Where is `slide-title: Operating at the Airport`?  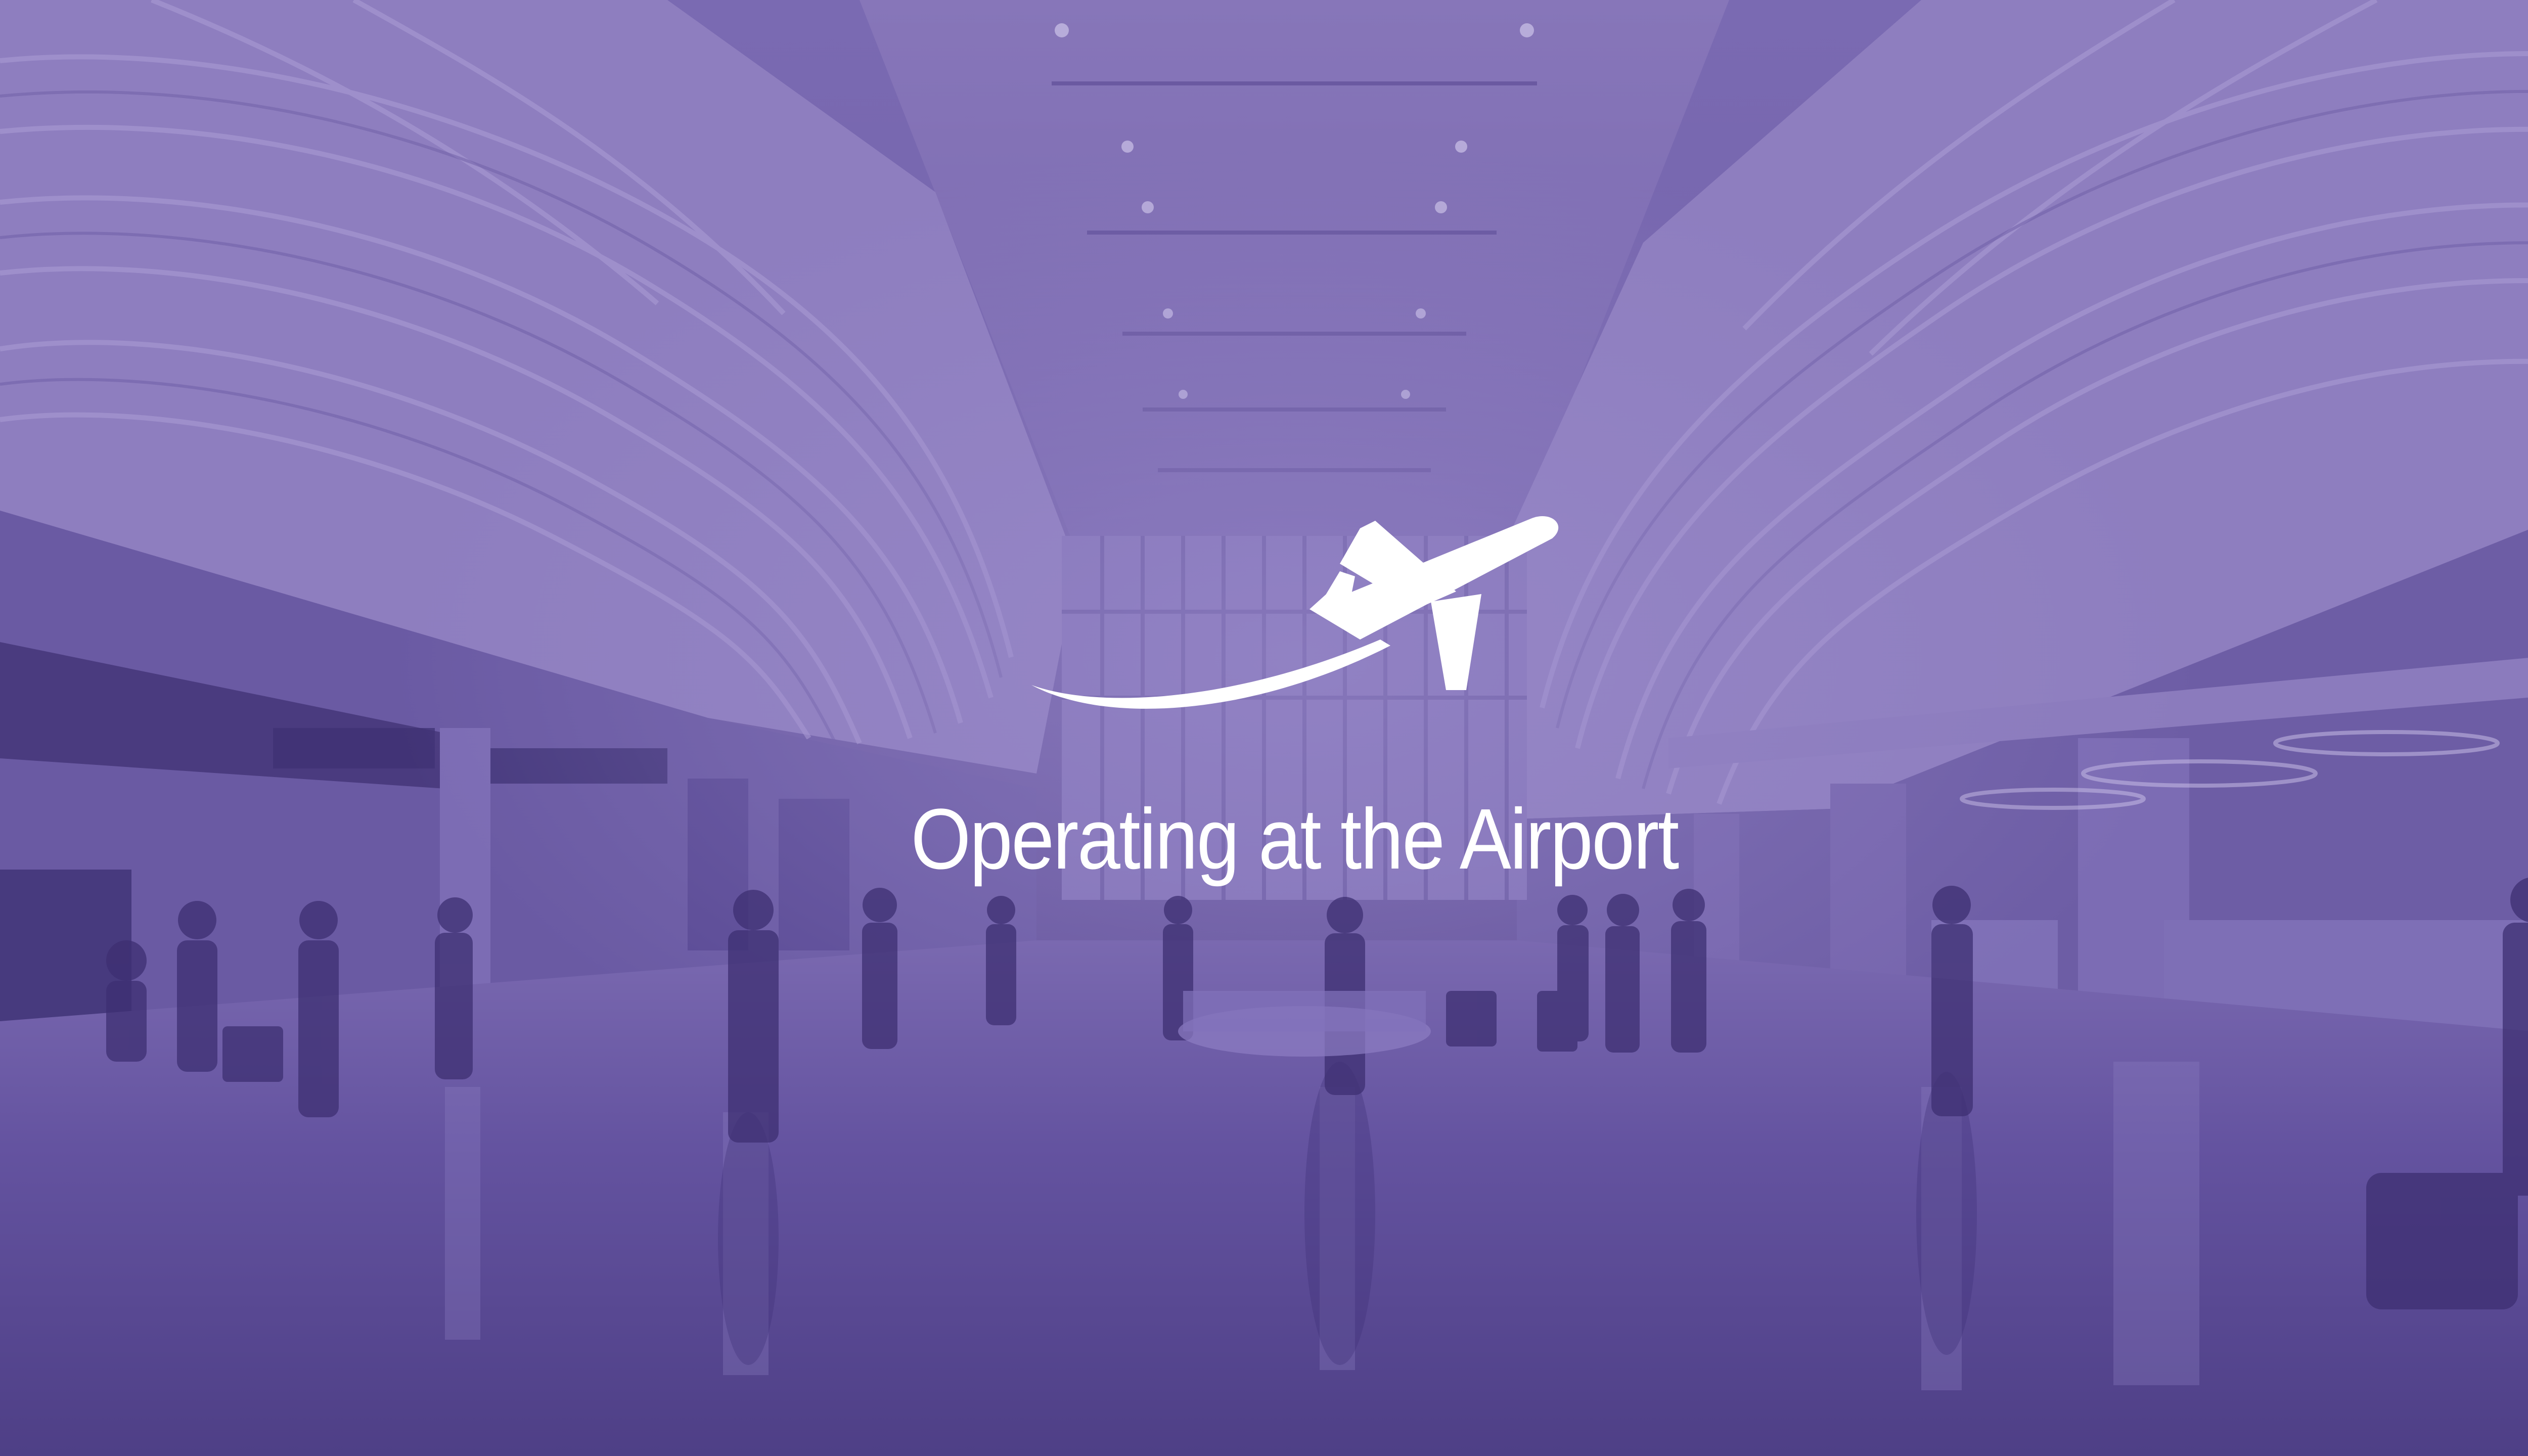
slide-title: Operating at the Airport is located at coordinates (1295, 839).